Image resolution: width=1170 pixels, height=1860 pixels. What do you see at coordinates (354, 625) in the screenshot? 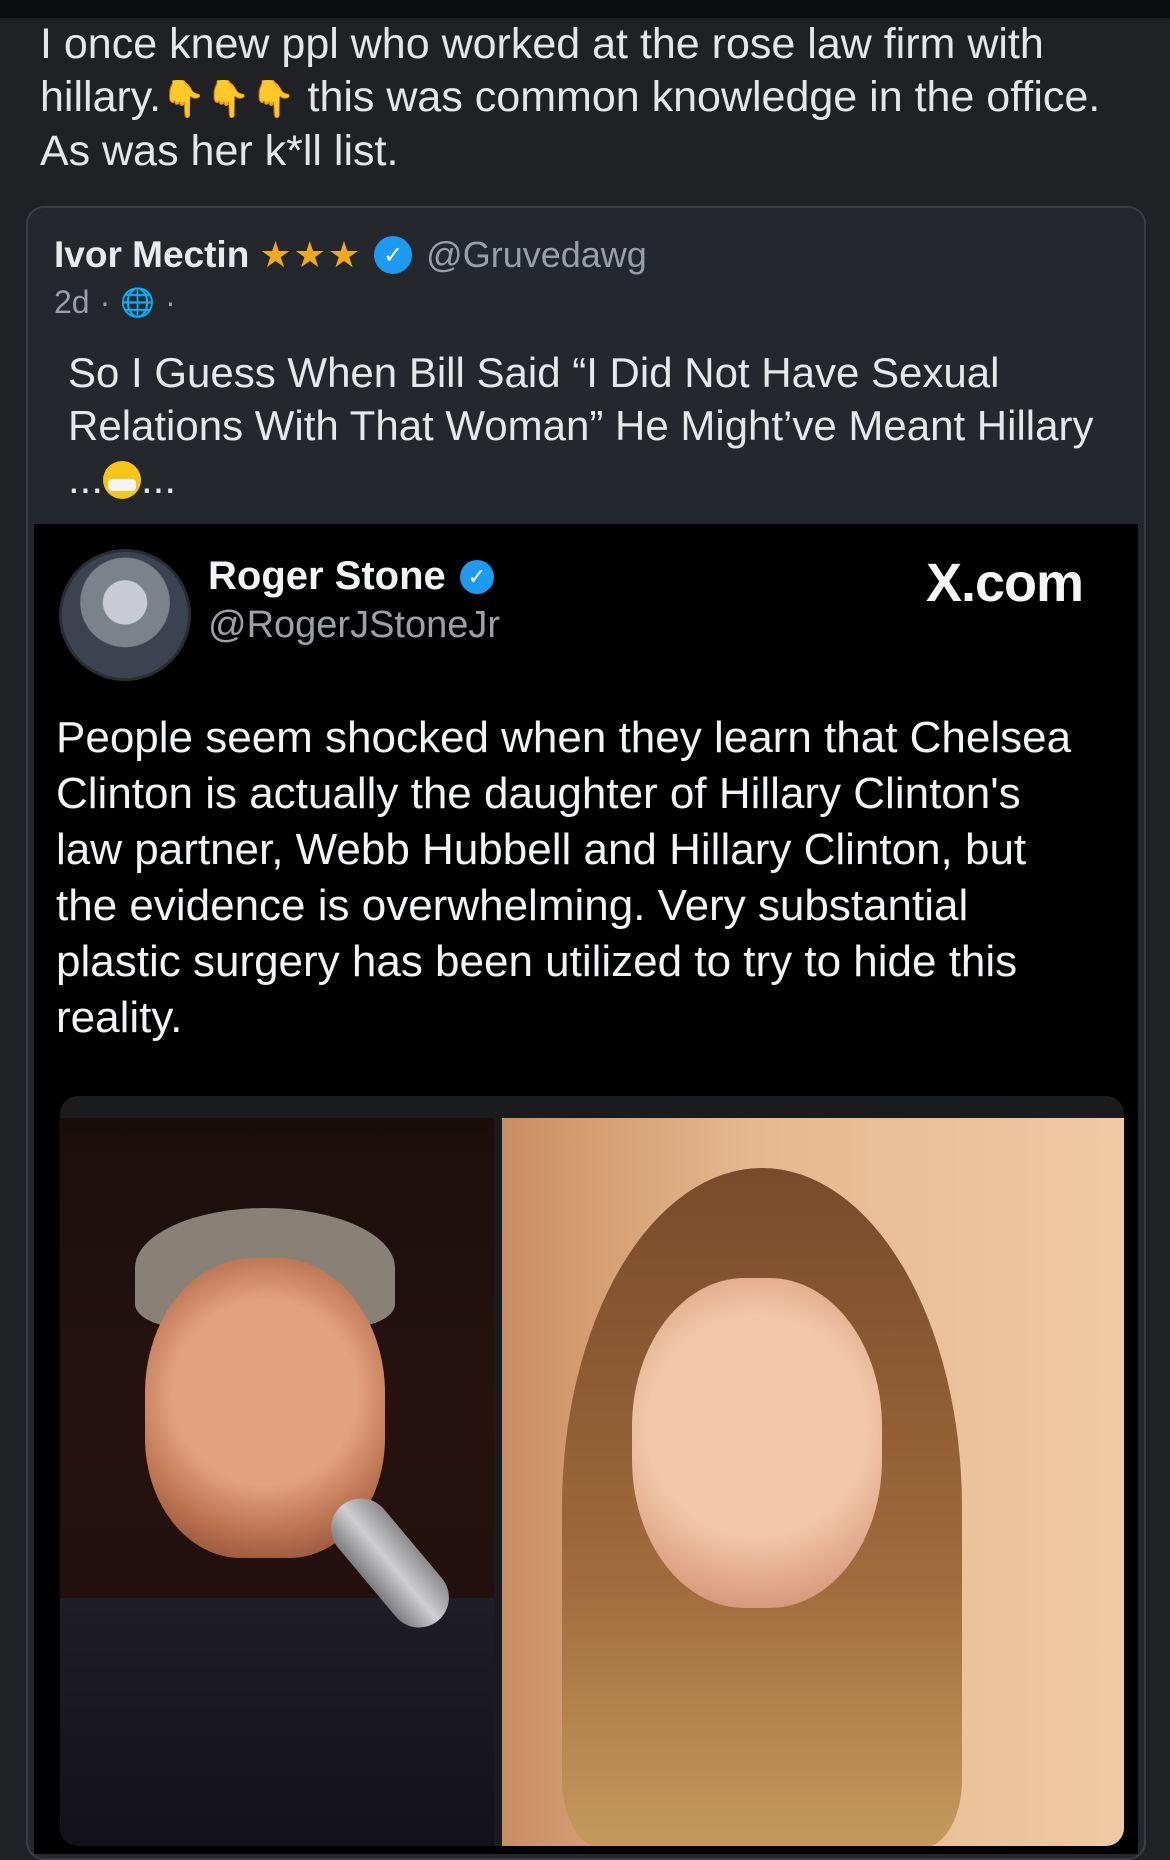
I see `tweet-author-handle: @RogerJStoneJr` at bounding box center [354, 625].